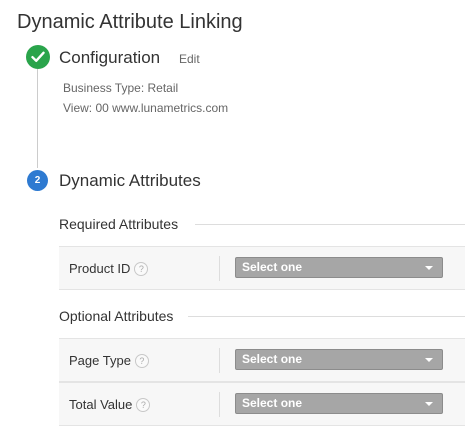  I want to click on optional-attributes-heading: Optional Attributes, so click(121, 316).